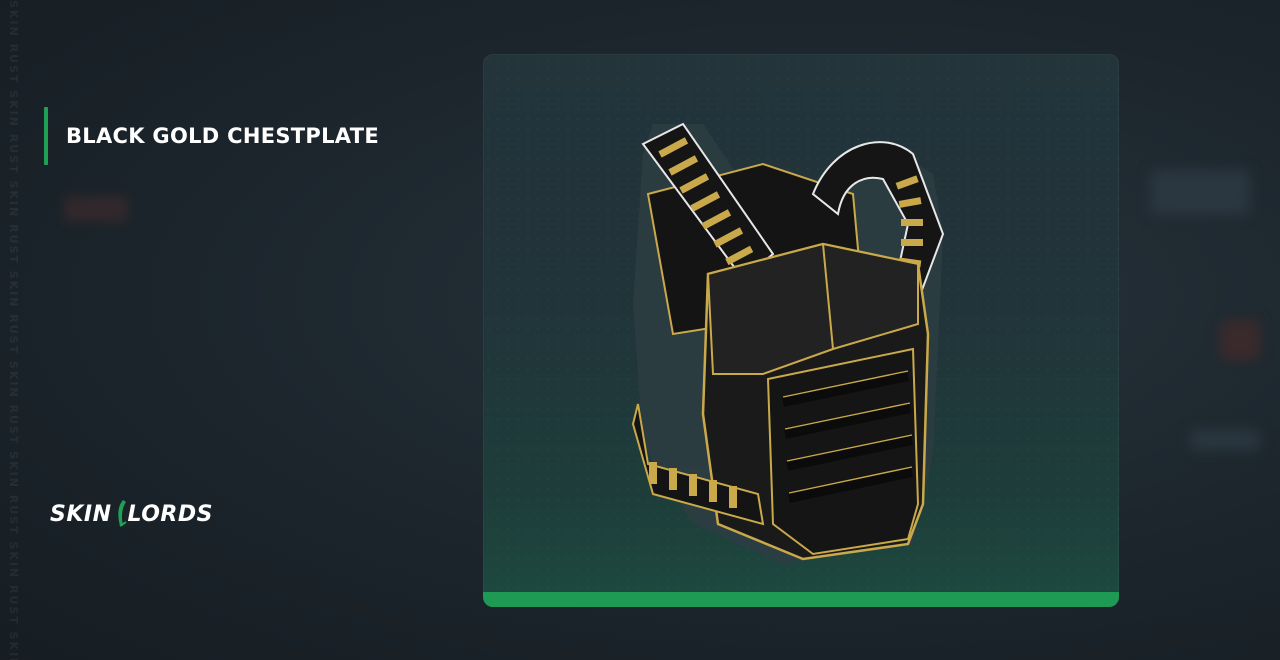  I want to click on title-accent-bar, so click(46, 136).